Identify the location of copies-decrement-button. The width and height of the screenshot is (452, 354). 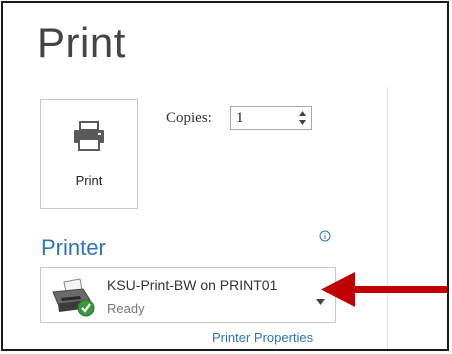
(302, 122).